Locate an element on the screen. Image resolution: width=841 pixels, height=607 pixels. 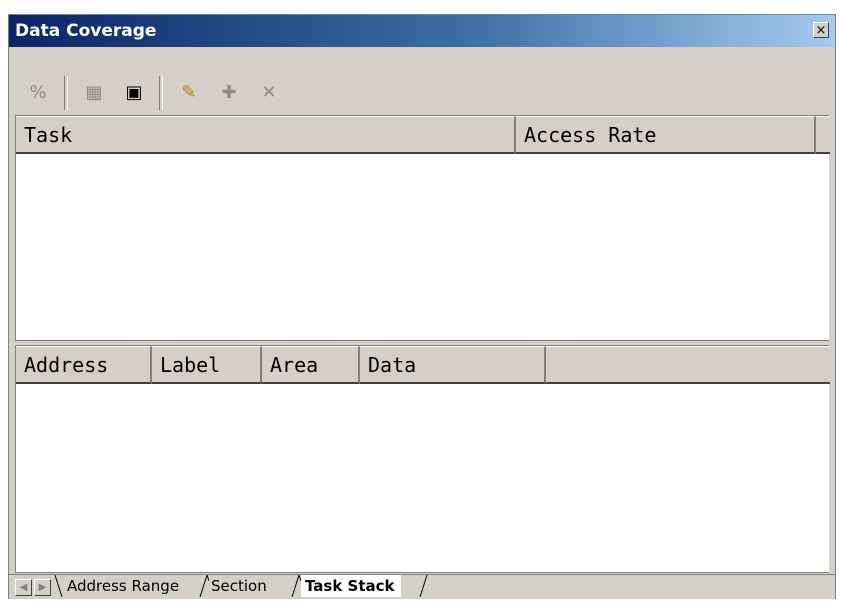
tab-section: Section is located at coordinates (239, 586).